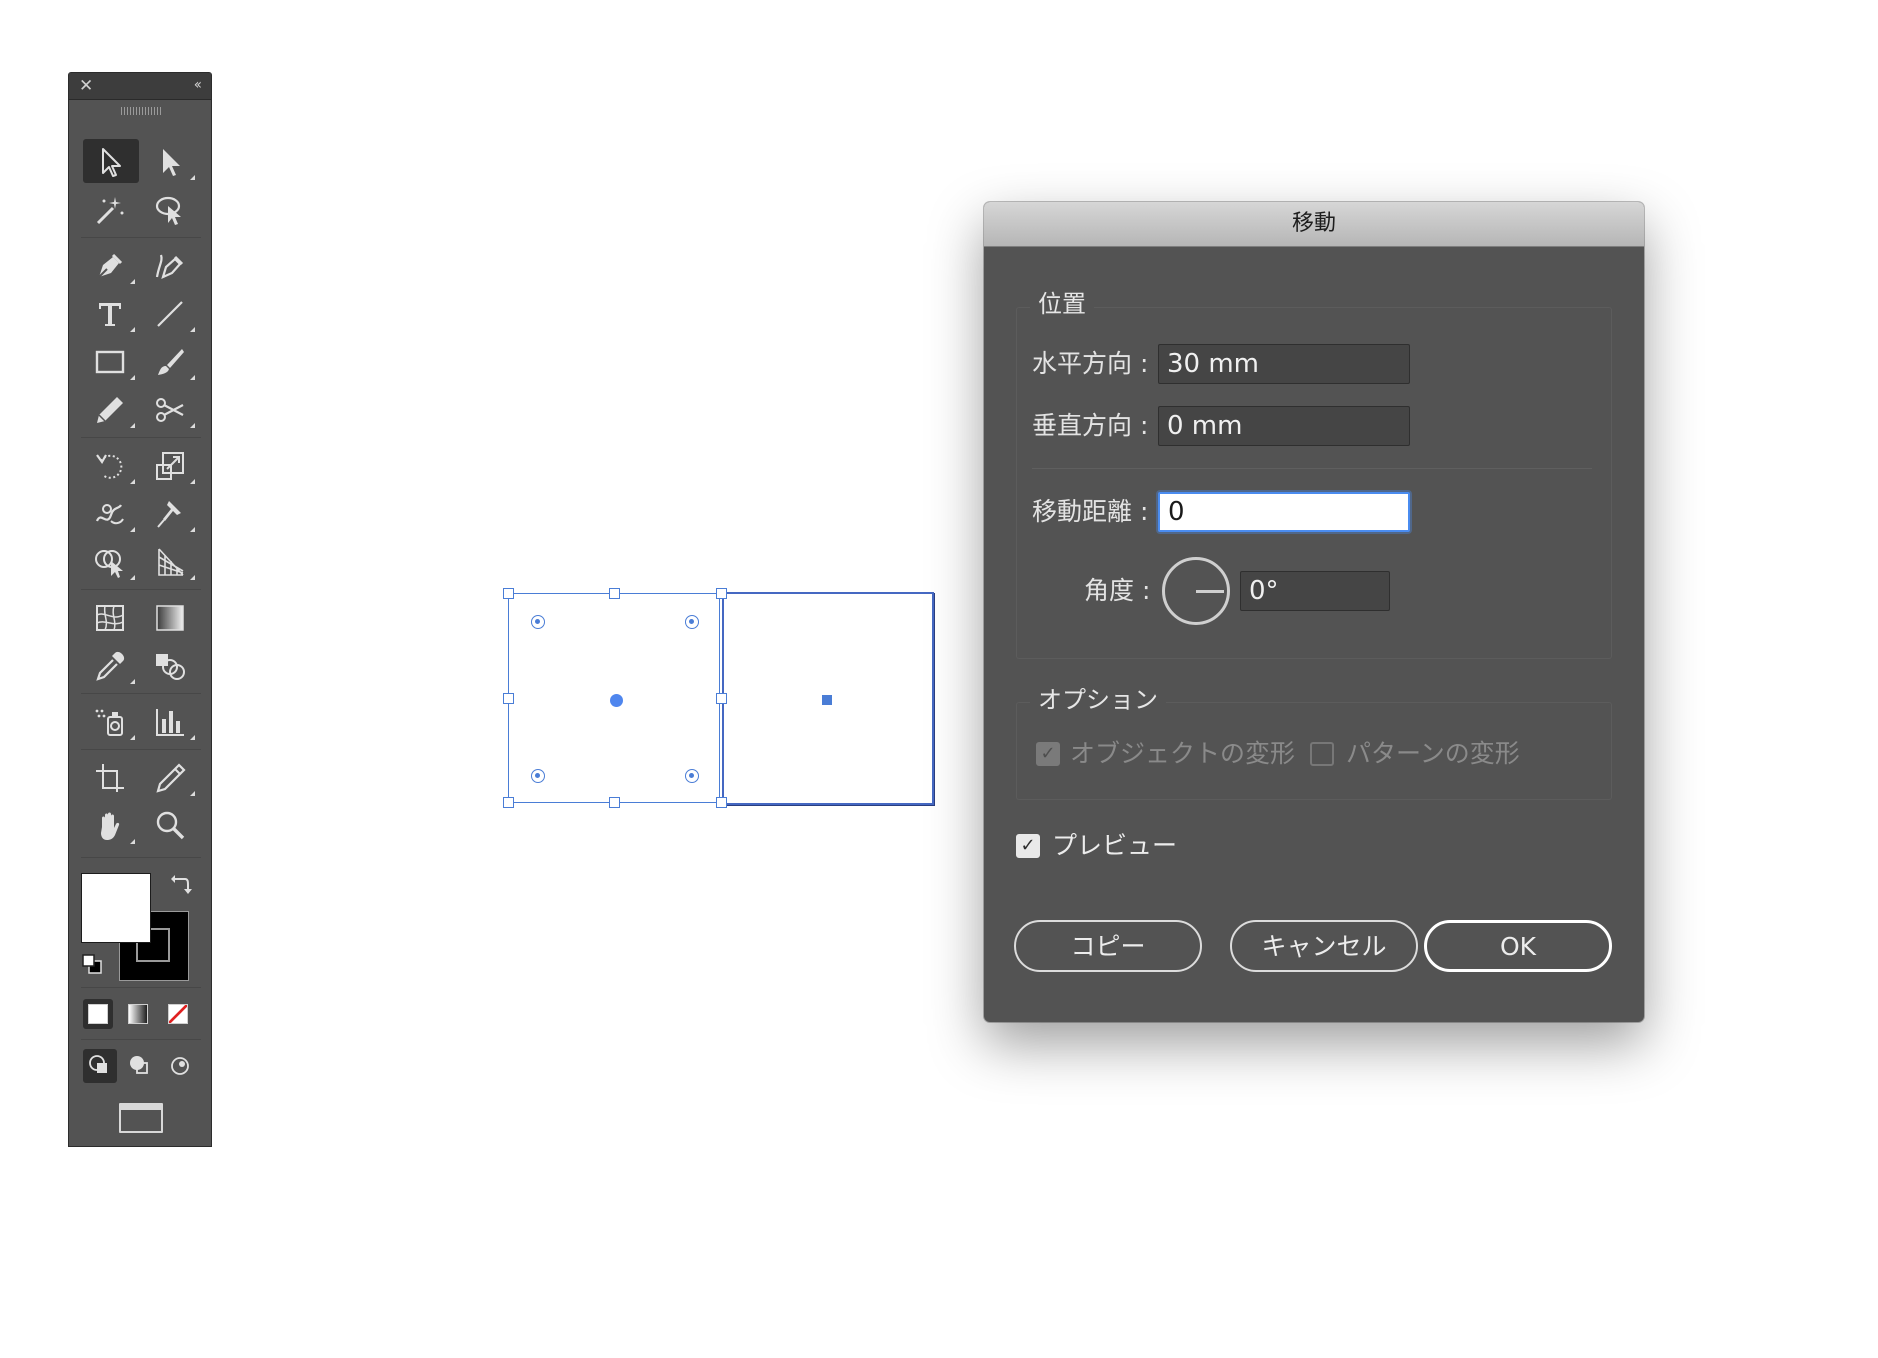 The height and width of the screenshot is (1358, 1878). What do you see at coordinates (1028, 846) in the screenshot?
I see `preview-checkbox: ✓` at bounding box center [1028, 846].